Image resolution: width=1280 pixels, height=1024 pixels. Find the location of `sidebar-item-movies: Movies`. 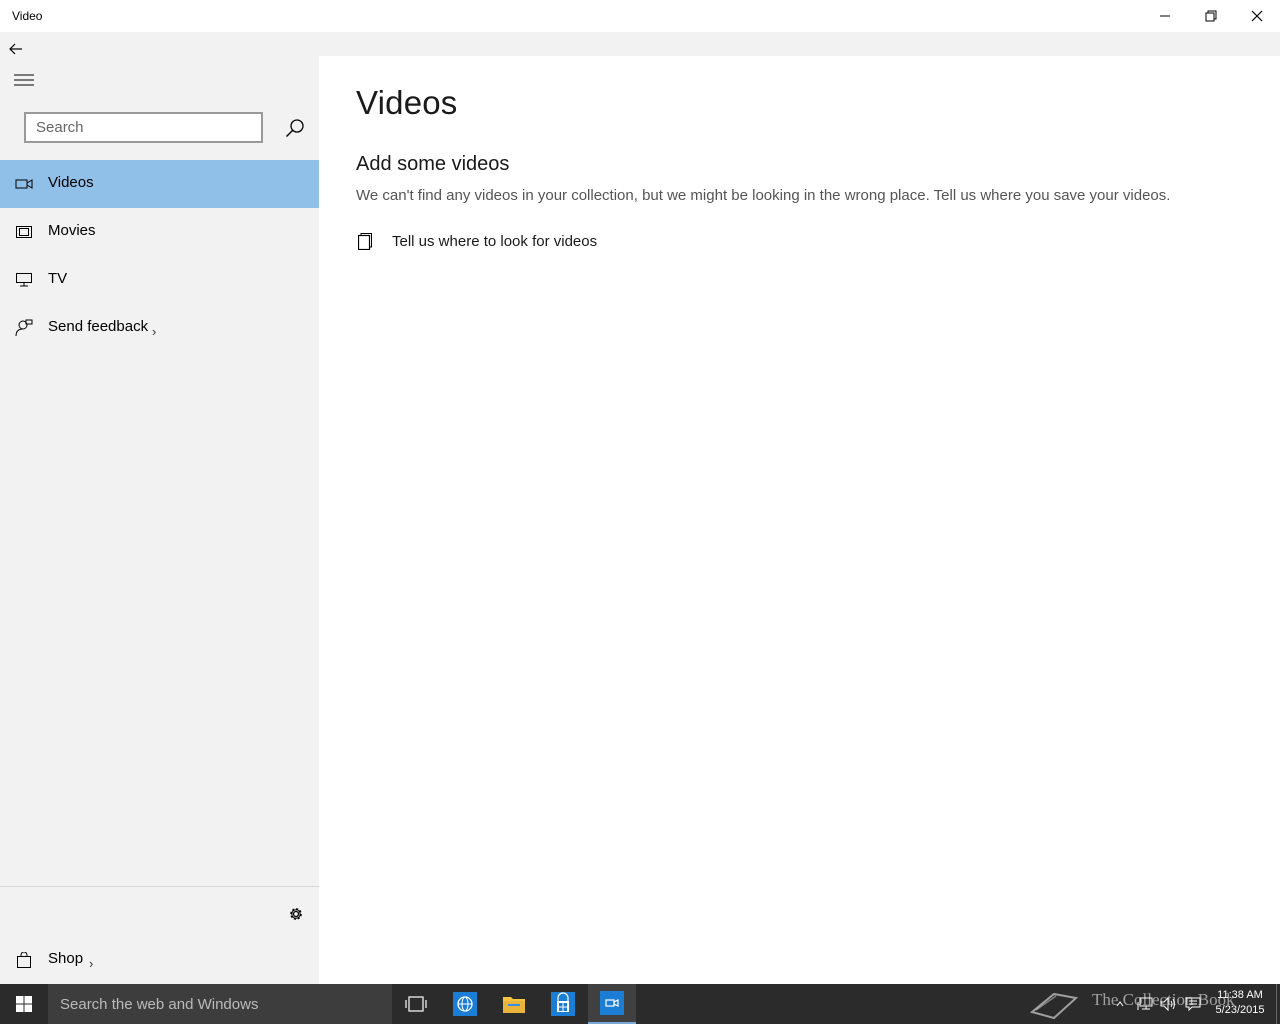

sidebar-item-movies: Movies is located at coordinates (159, 232).